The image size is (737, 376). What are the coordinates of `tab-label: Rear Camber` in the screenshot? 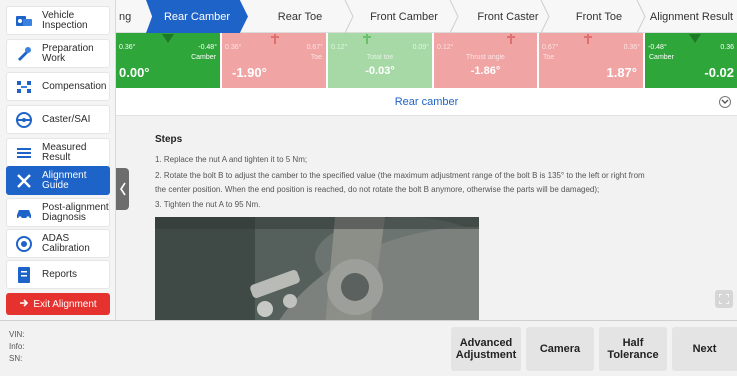 It's located at (197, 16).